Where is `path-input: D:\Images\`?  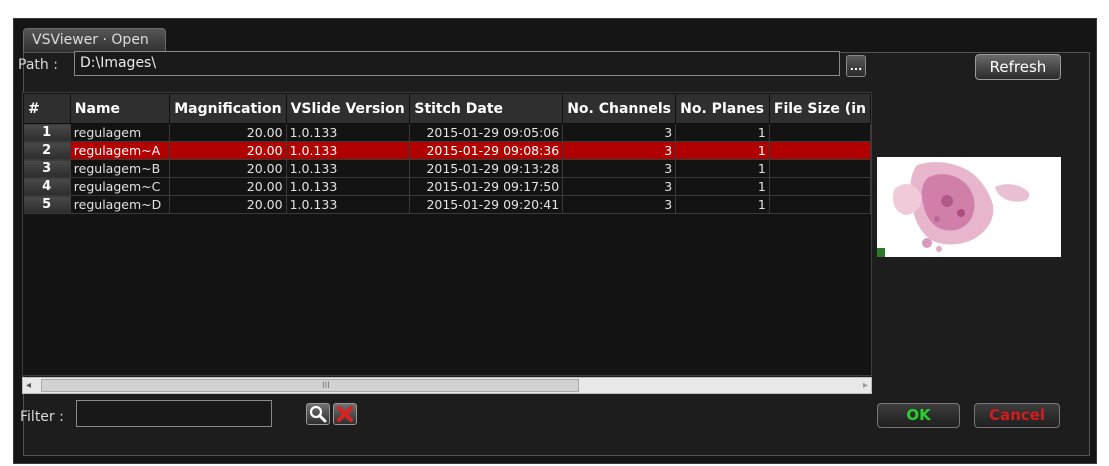
path-input: D:\Images\ is located at coordinates (457, 63).